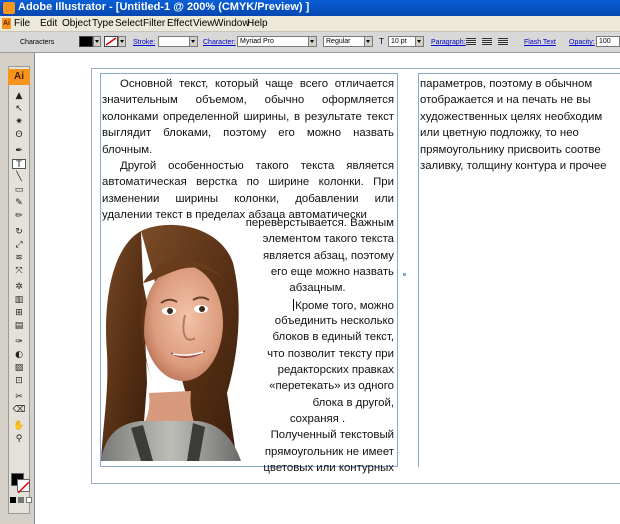  What do you see at coordinates (19, 109) in the screenshot?
I see `direct-selection-icon: ↖` at bounding box center [19, 109].